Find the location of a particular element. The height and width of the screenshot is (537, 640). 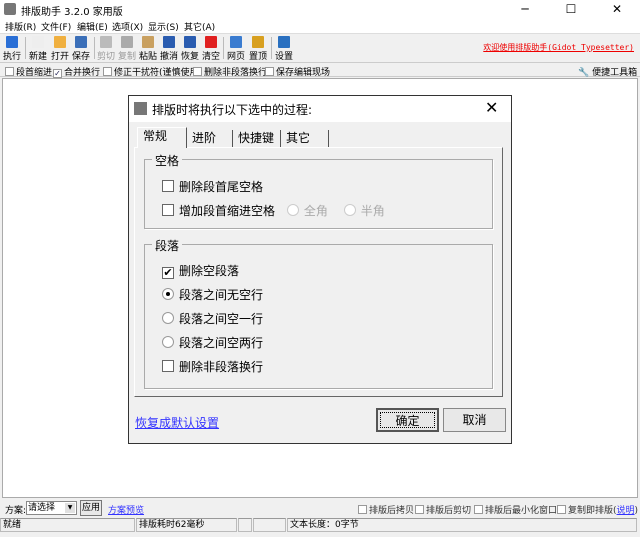

option-label: 修正干扰符(谨慎使用) is located at coordinates (158, 73).